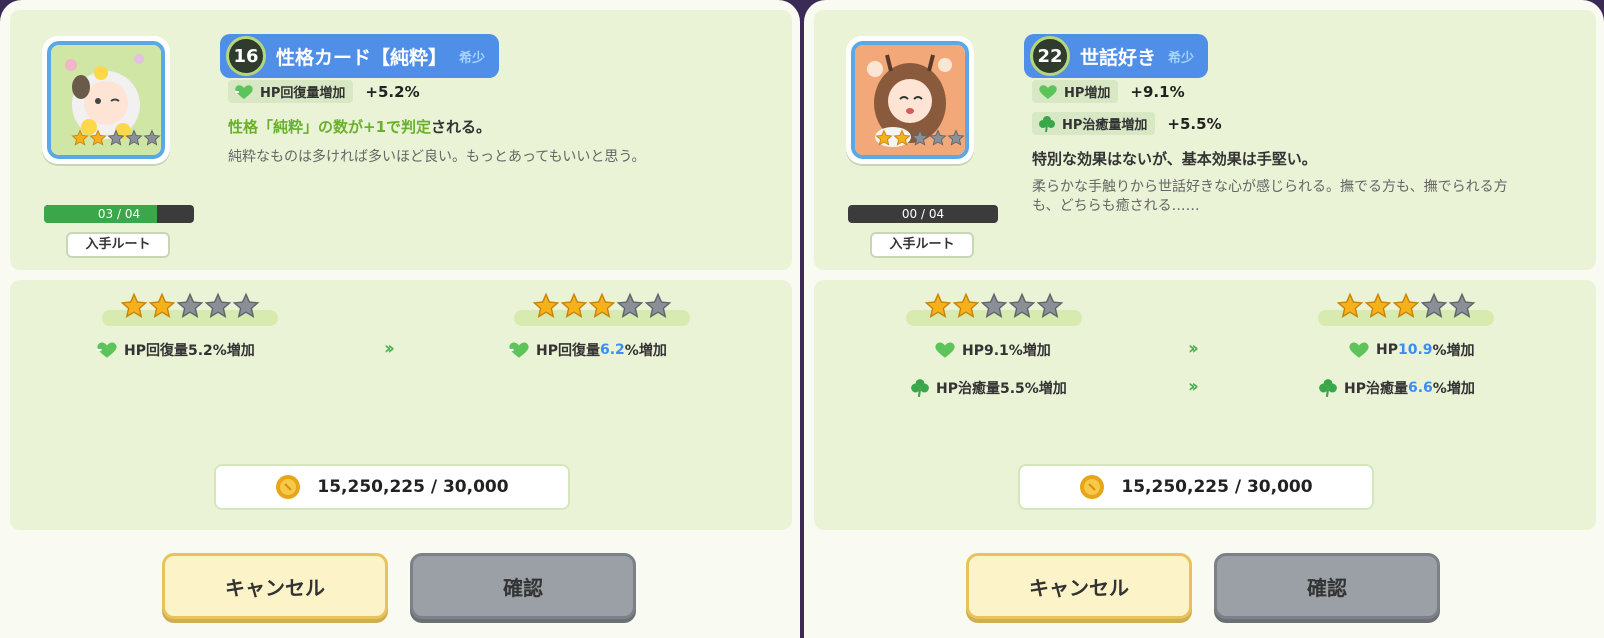  I want to click on current-rank, so click(994, 309).